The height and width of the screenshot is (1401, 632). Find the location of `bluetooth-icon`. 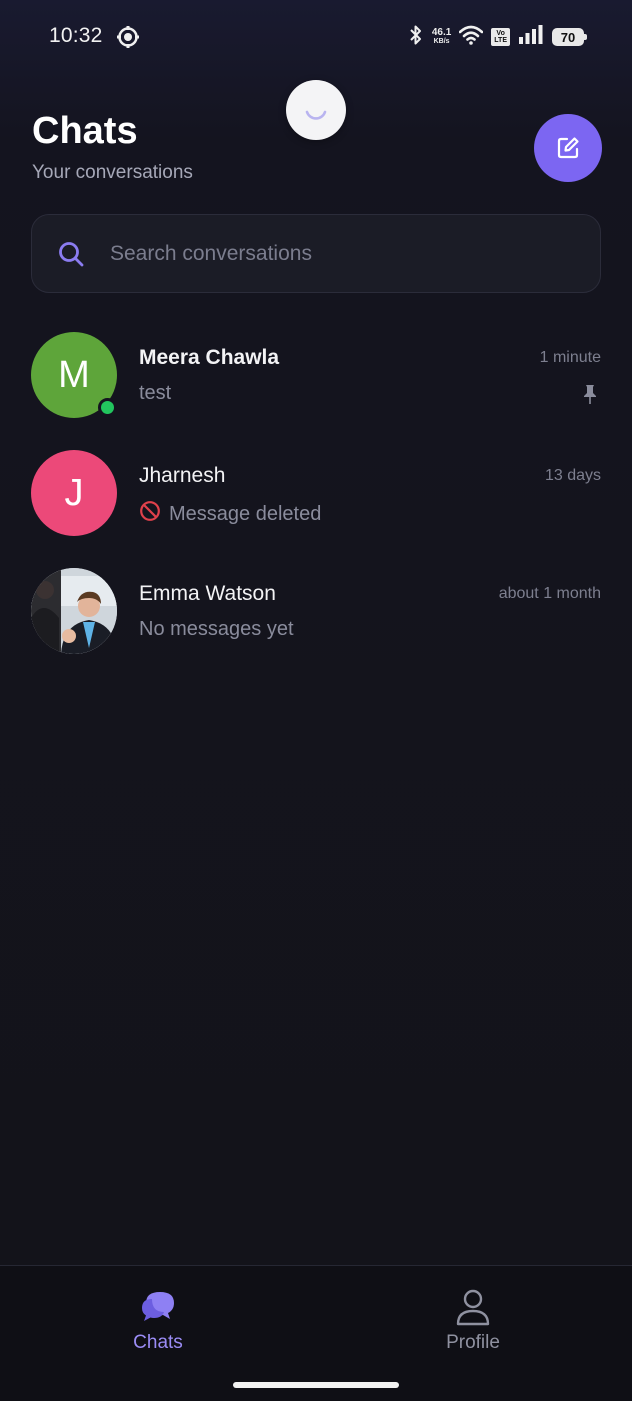

bluetooth-icon is located at coordinates (416, 37).